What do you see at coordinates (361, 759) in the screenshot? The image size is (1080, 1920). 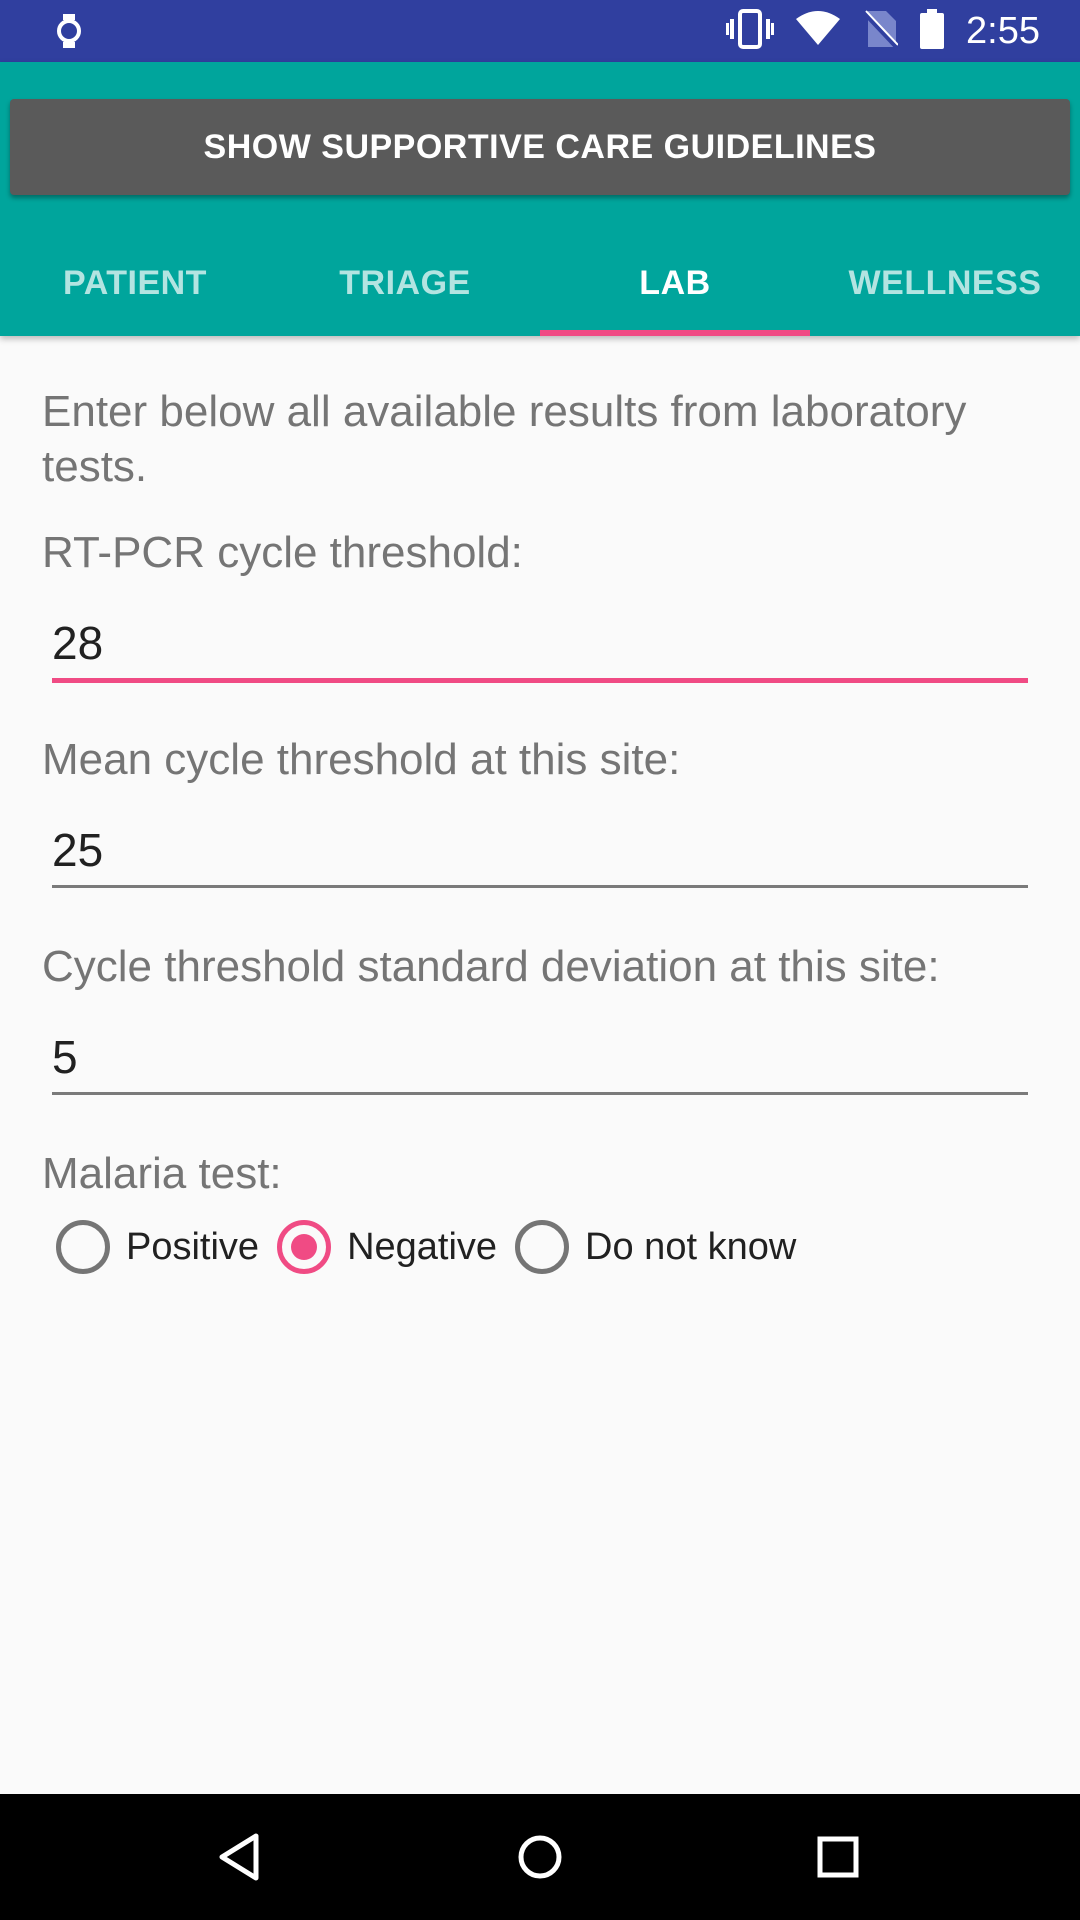 I see `mean-ct-label: Mean cycle threshold at this site:` at bounding box center [361, 759].